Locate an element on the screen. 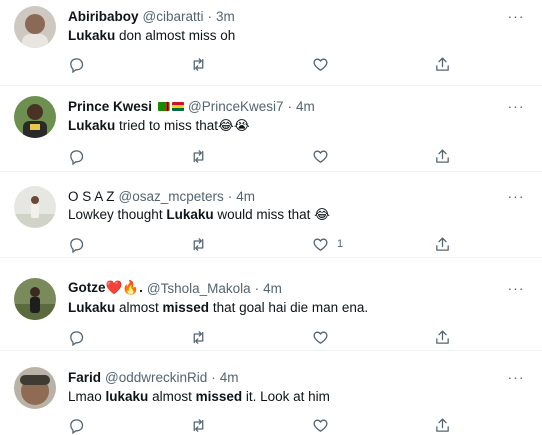 The height and width of the screenshot is (435, 542). timestamp: 3m is located at coordinates (225, 16).